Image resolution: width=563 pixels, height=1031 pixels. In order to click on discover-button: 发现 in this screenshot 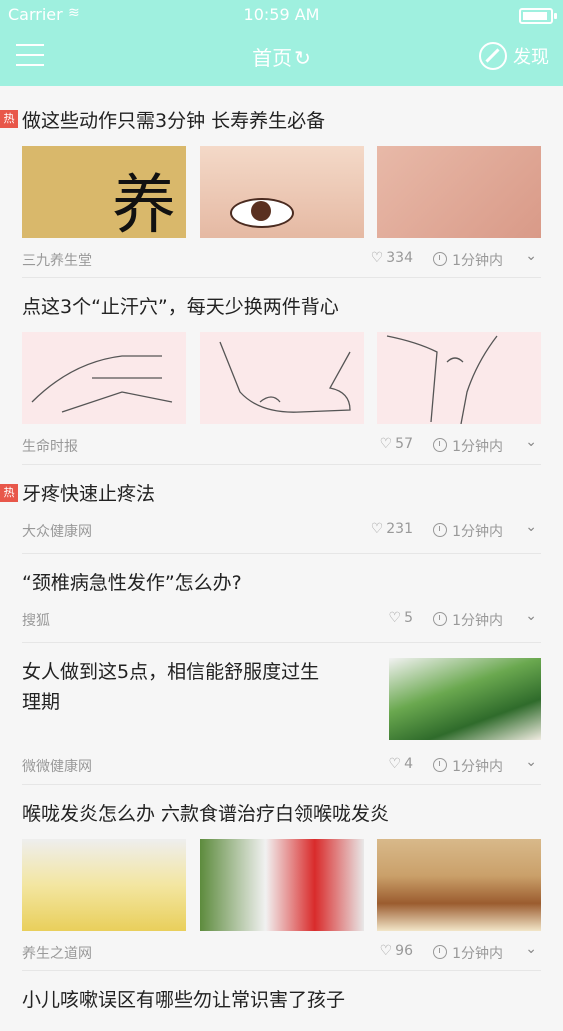, I will do `click(514, 56)`.